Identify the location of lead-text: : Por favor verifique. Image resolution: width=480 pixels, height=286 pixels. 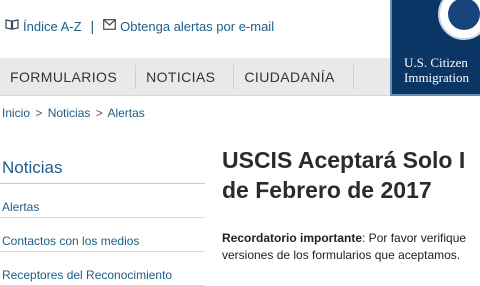
(414, 238).